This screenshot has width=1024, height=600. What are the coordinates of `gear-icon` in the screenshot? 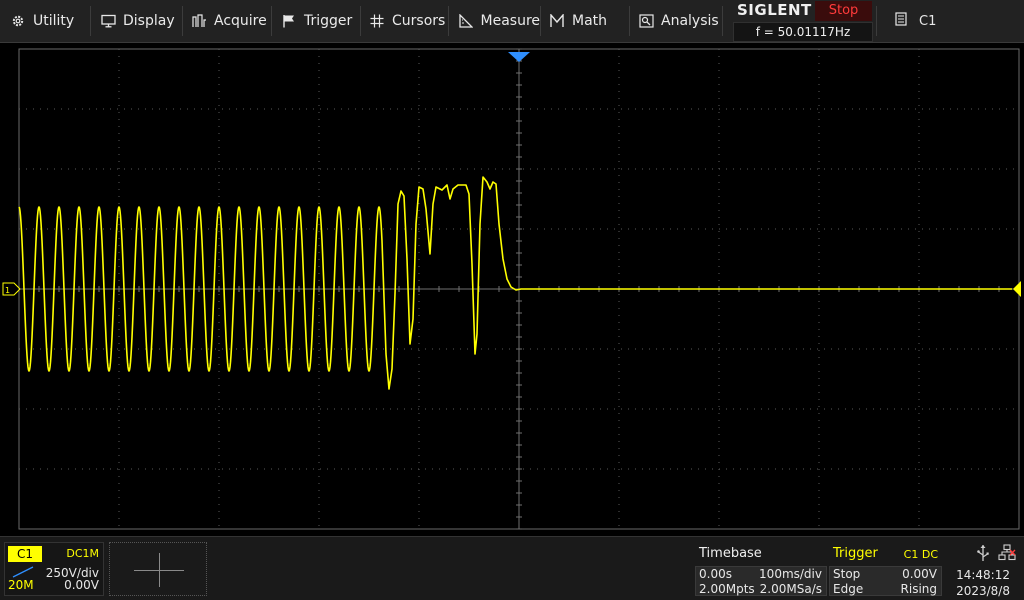 It's located at (18, 21).